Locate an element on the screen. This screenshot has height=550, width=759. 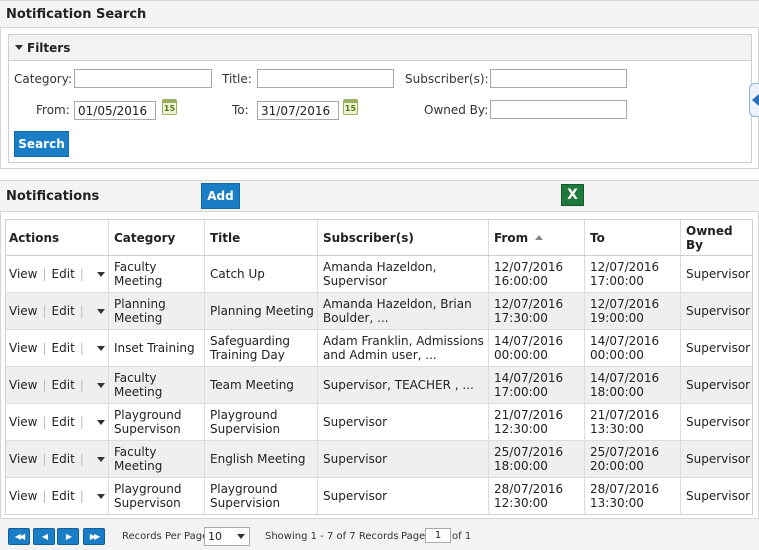
cell-title: Playground Supervision is located at coordinates (261, 496).